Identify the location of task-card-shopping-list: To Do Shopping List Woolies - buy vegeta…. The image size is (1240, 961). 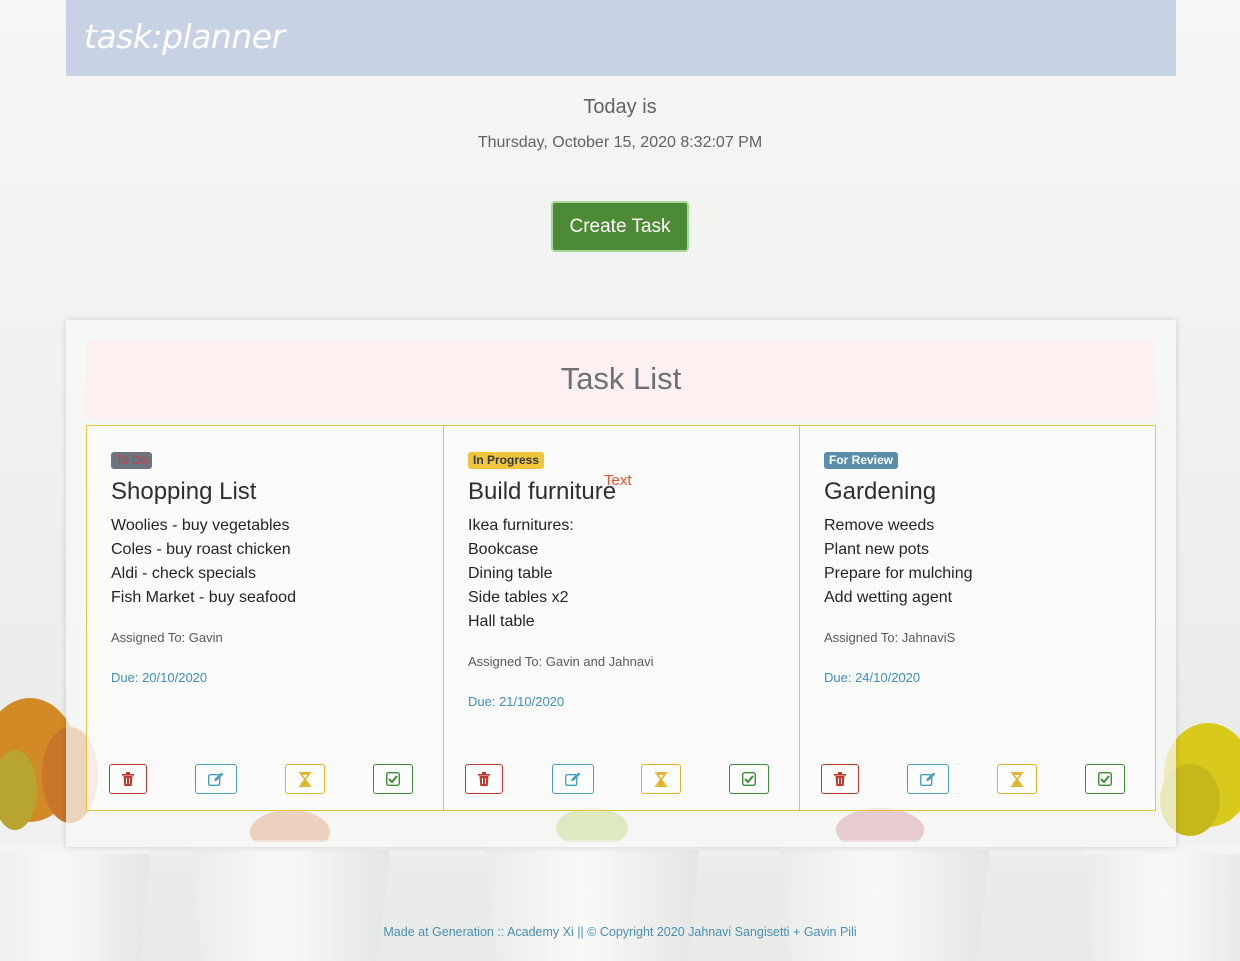
(265, 618).